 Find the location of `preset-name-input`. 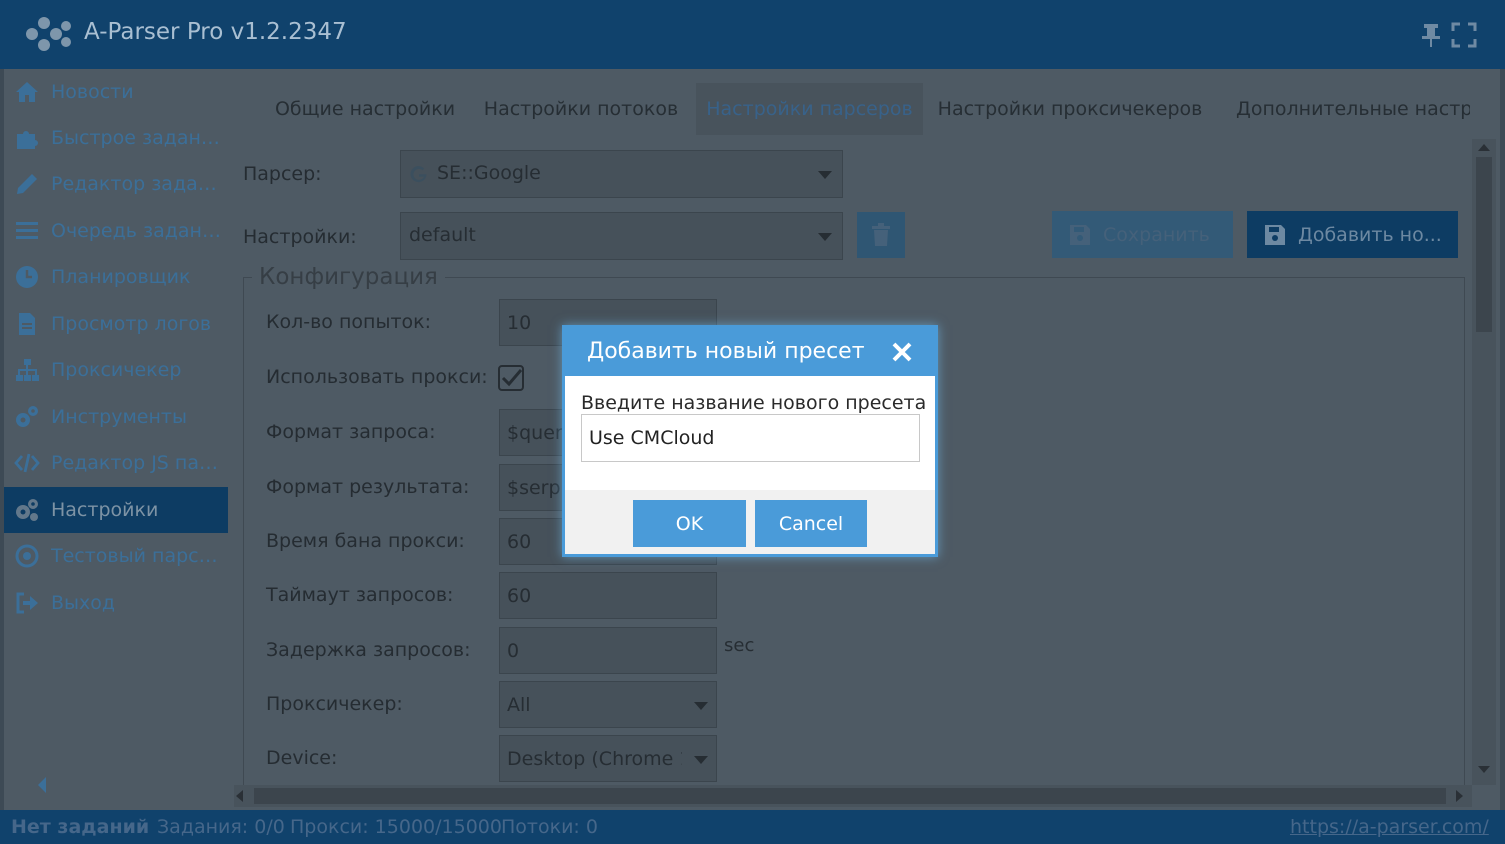

preset-name-input is located at coordinates (750, 438).